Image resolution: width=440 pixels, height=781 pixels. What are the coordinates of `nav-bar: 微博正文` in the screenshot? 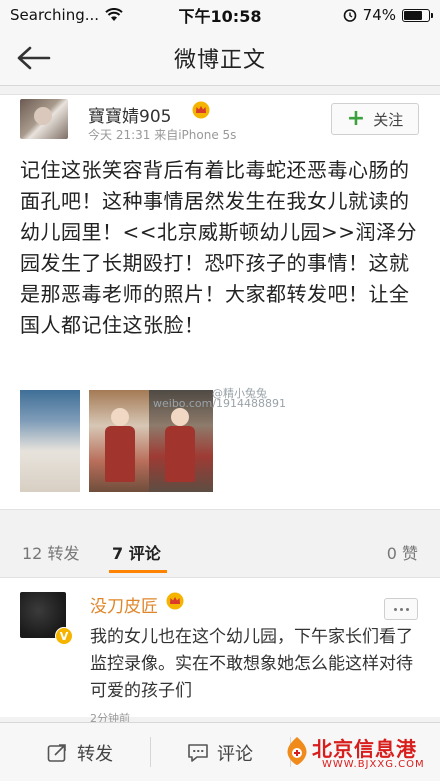 It's located at (220, 58).